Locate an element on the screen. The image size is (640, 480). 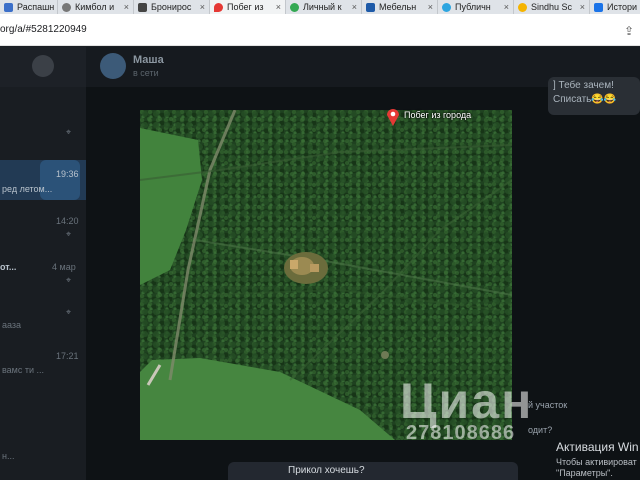
browser-tab: Истори is located at coordinates (615, 7).